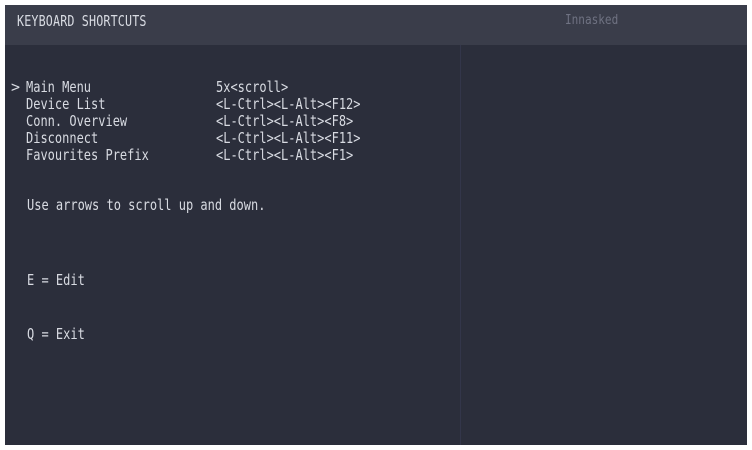 The width and height of the screenshot is (752, 450). Describe the element at coordinates (288, 104) in the screenshot. I see `shortcut-keys: <L-Ctrl><L-Alt><F12>` at that location.